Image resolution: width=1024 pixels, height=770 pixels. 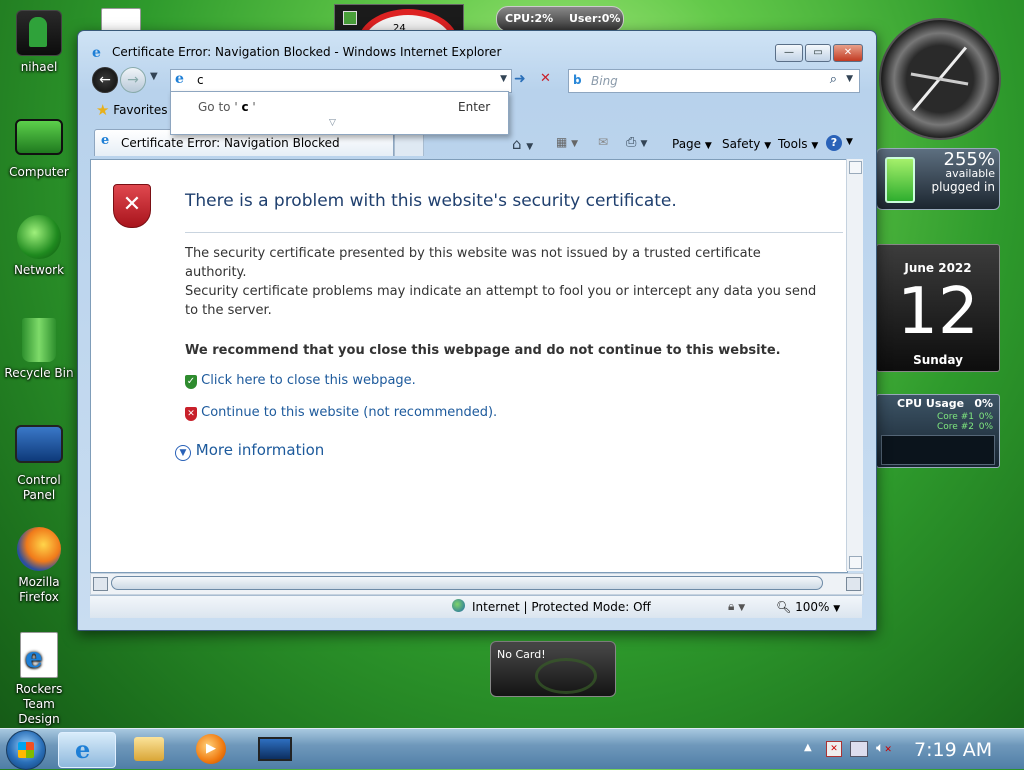 What do you see at coordinates (545, 78) in the screenshot?
I see `stop-button: ✕` at bounding box center [545, 78].